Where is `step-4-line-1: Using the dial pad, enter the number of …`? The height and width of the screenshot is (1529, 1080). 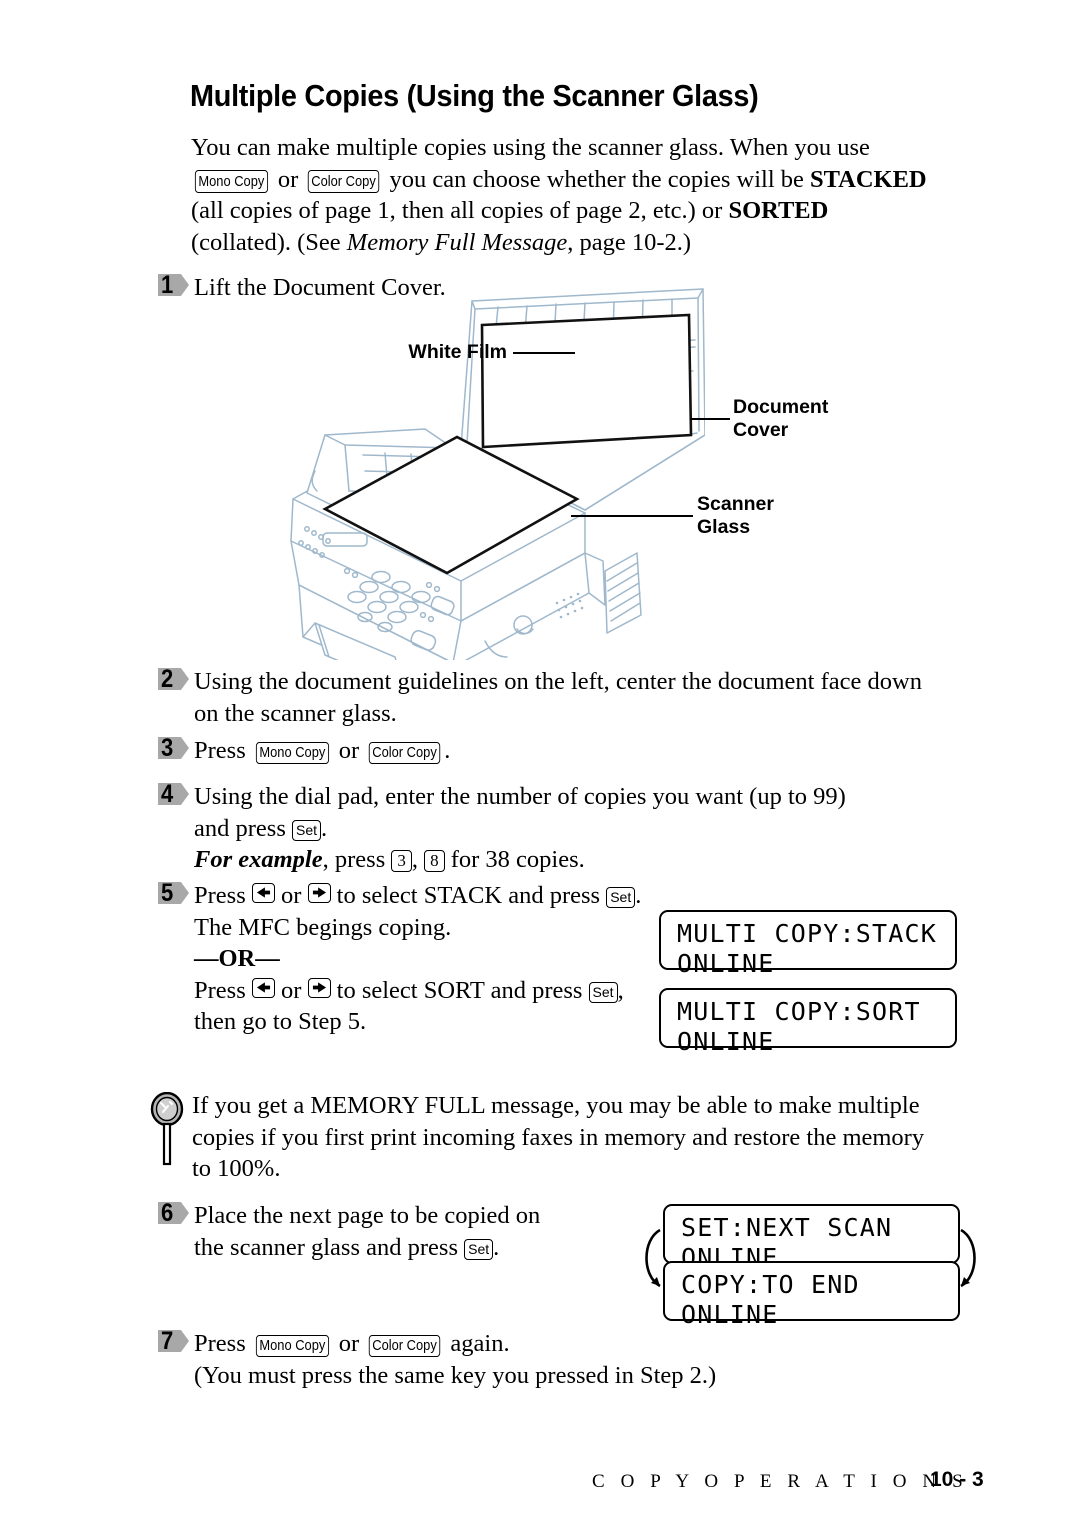 step-4-line-1: Using the dial pad, enter the number of … is located at coordinates (520, 796).